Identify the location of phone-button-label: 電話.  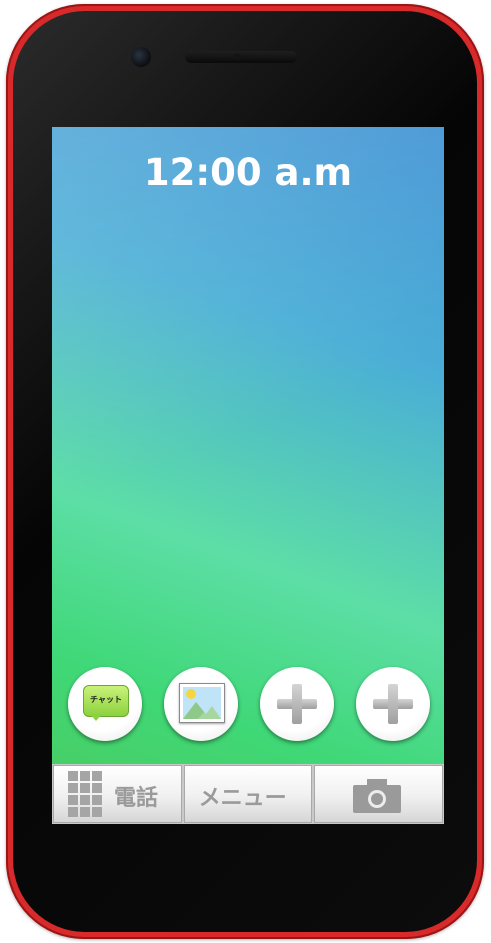
(136, 798).